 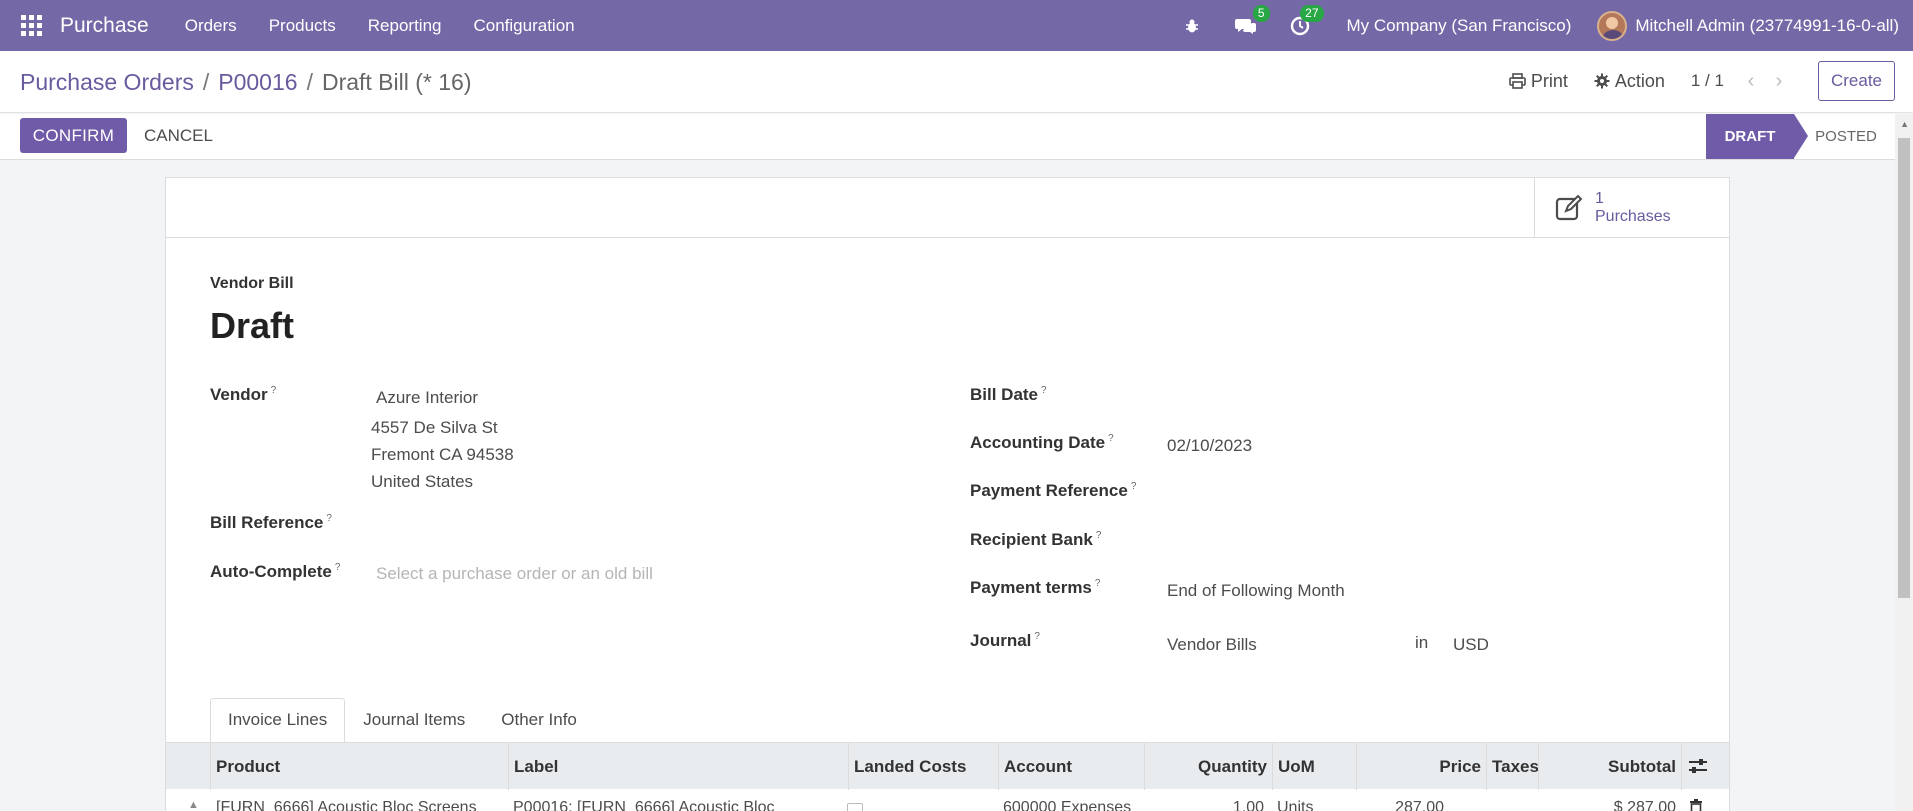 I want to click on breadcrumb: Purchase Orders / P00016 / Draft Bill (* 16), so click(x=246, y=82).